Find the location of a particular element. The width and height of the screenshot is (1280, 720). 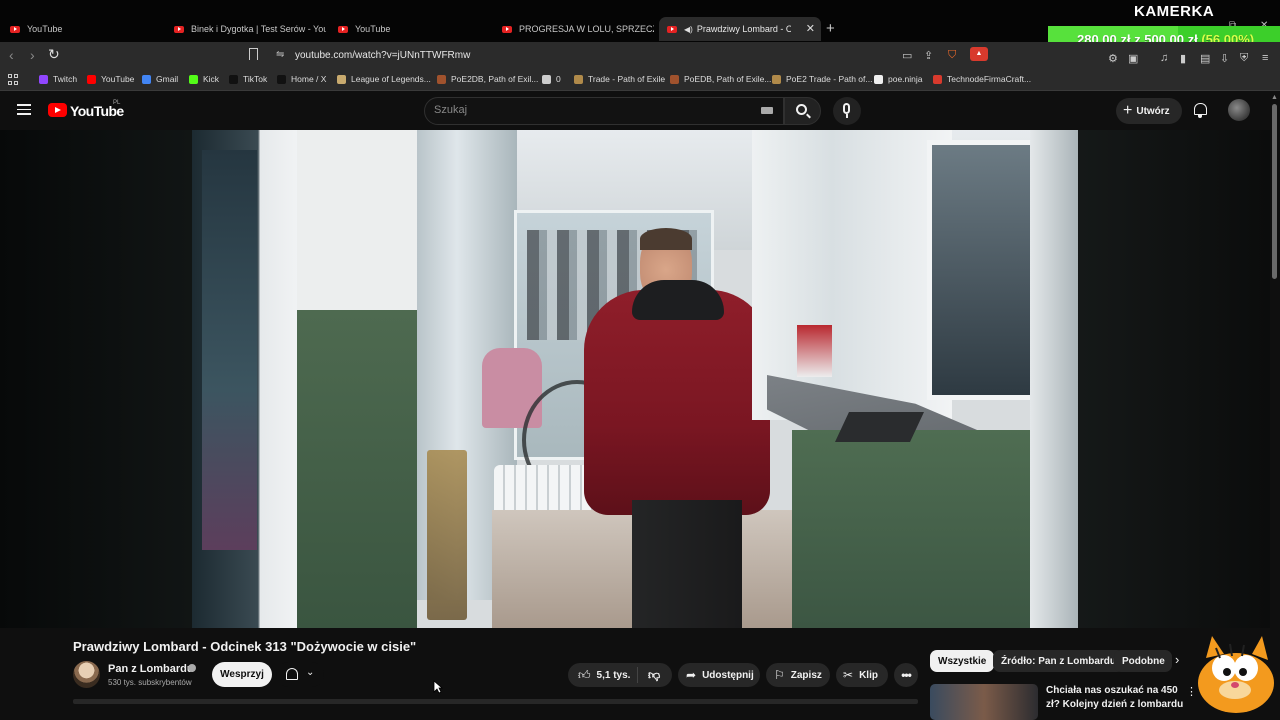

video-green-wall-left is located at coordinates (357, 469).